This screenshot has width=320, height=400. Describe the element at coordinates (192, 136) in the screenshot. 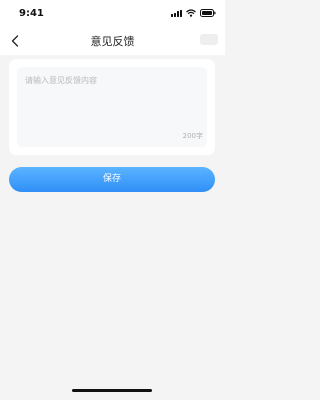

I see `char-limit-label: 200字` at that location.